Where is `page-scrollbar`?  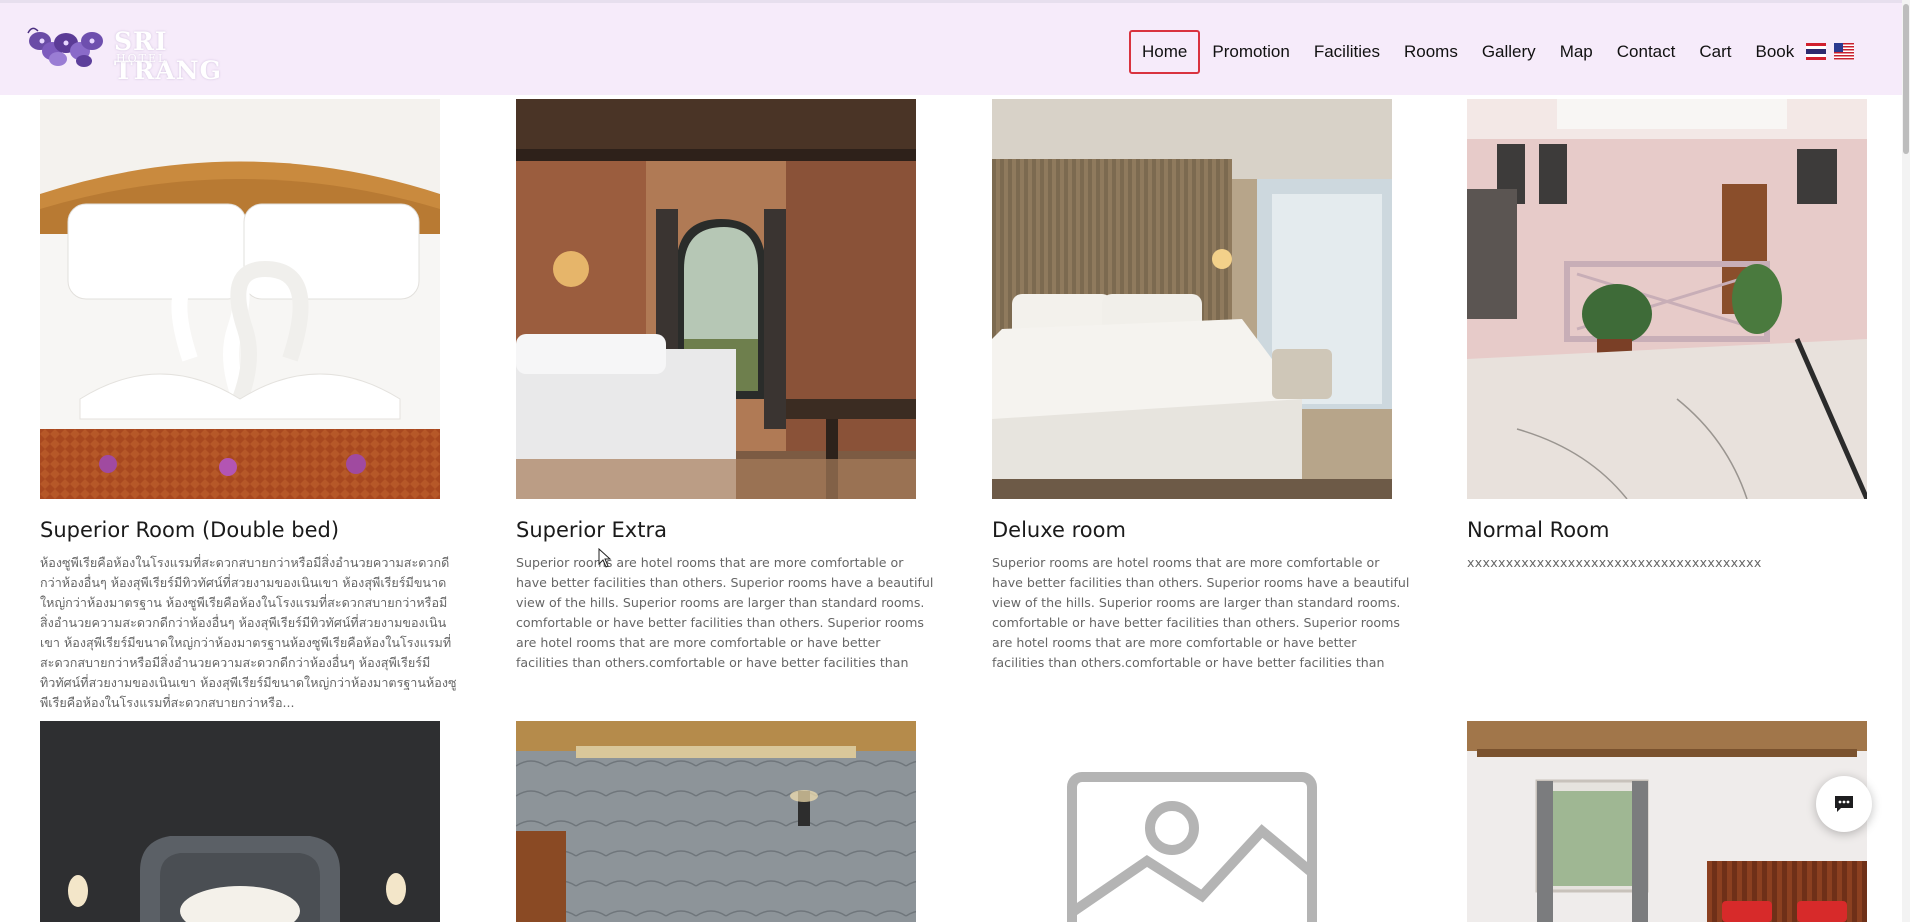
page-scrollbar is located at coordinates (1906, 461).